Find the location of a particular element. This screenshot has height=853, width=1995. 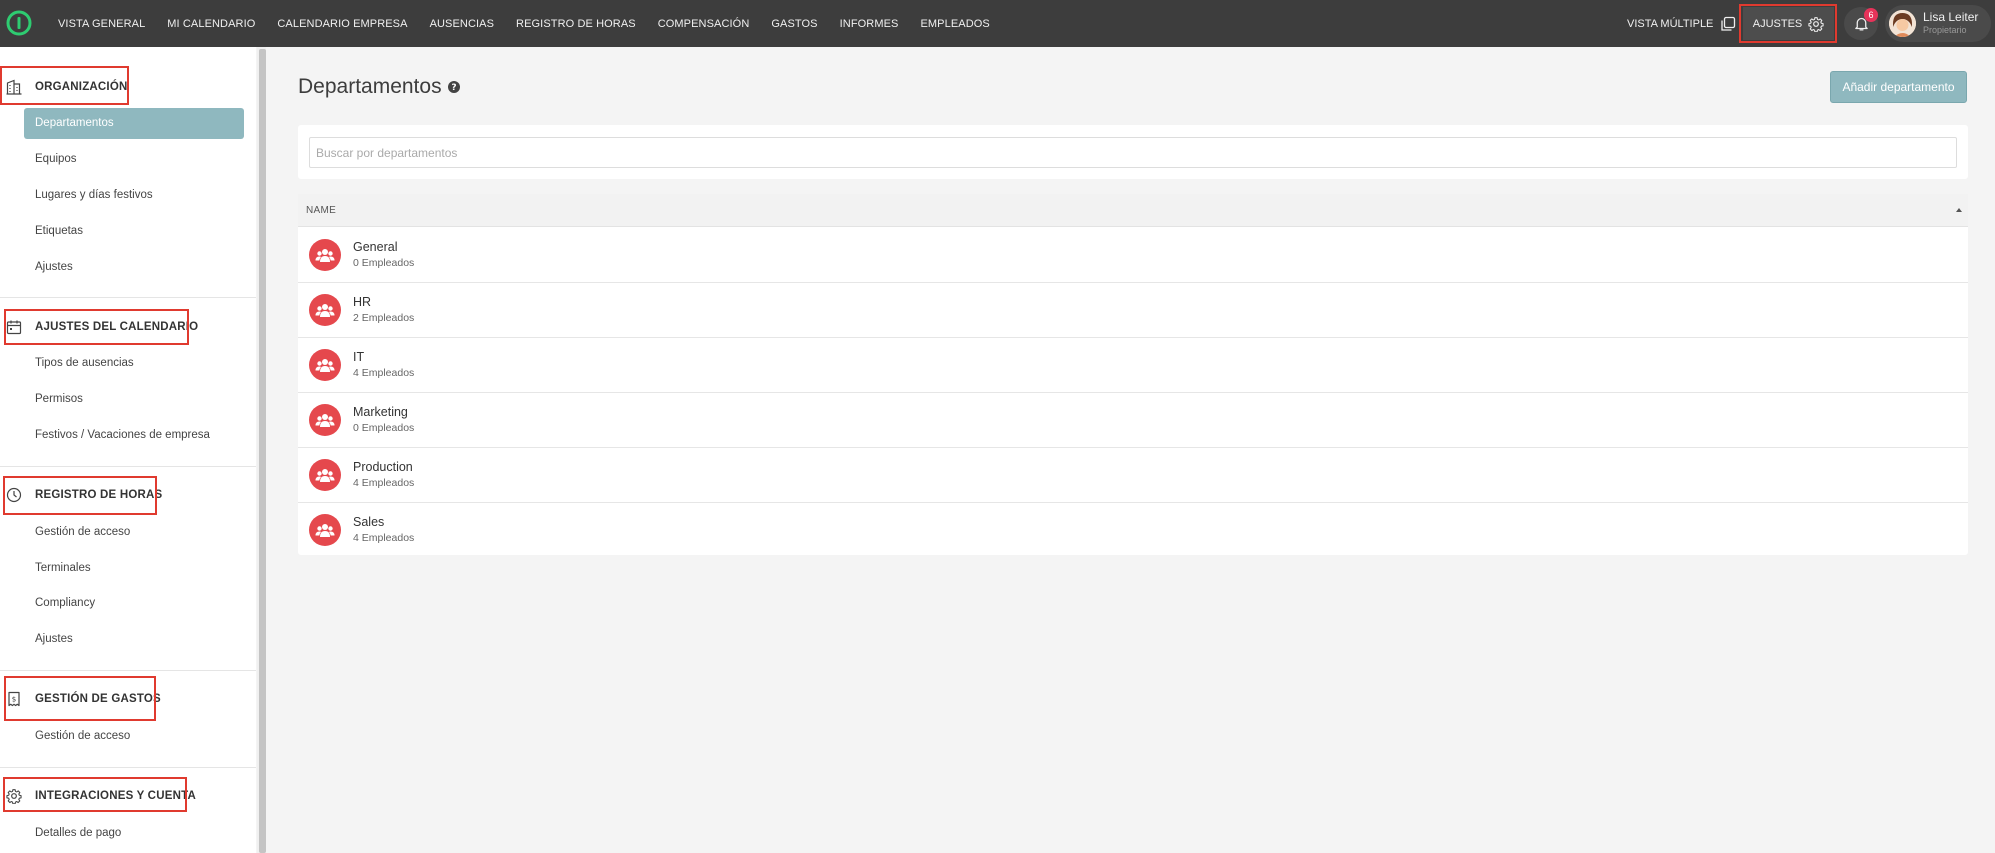

receipt-icon: $ is located at coordinates (14, 699).